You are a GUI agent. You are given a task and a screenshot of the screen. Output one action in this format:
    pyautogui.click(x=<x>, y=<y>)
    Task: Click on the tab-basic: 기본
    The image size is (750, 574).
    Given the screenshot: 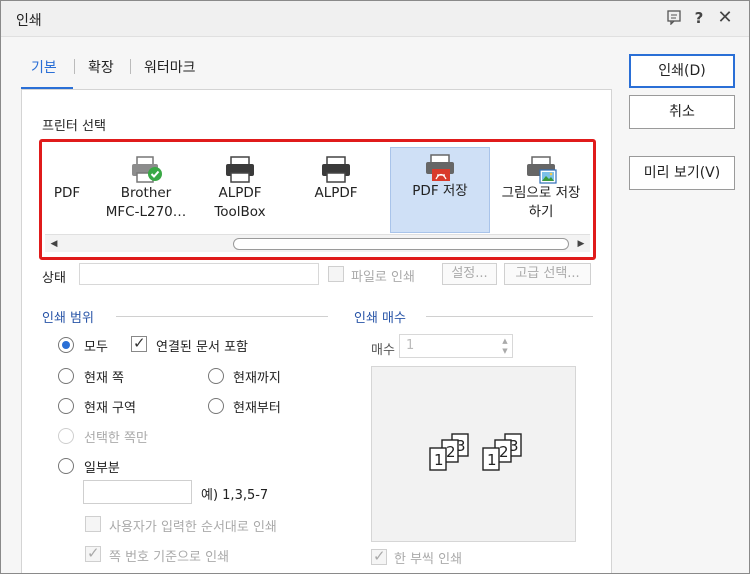 What is the action you would take?
    pyautogui.click(x=44, y=67)
    